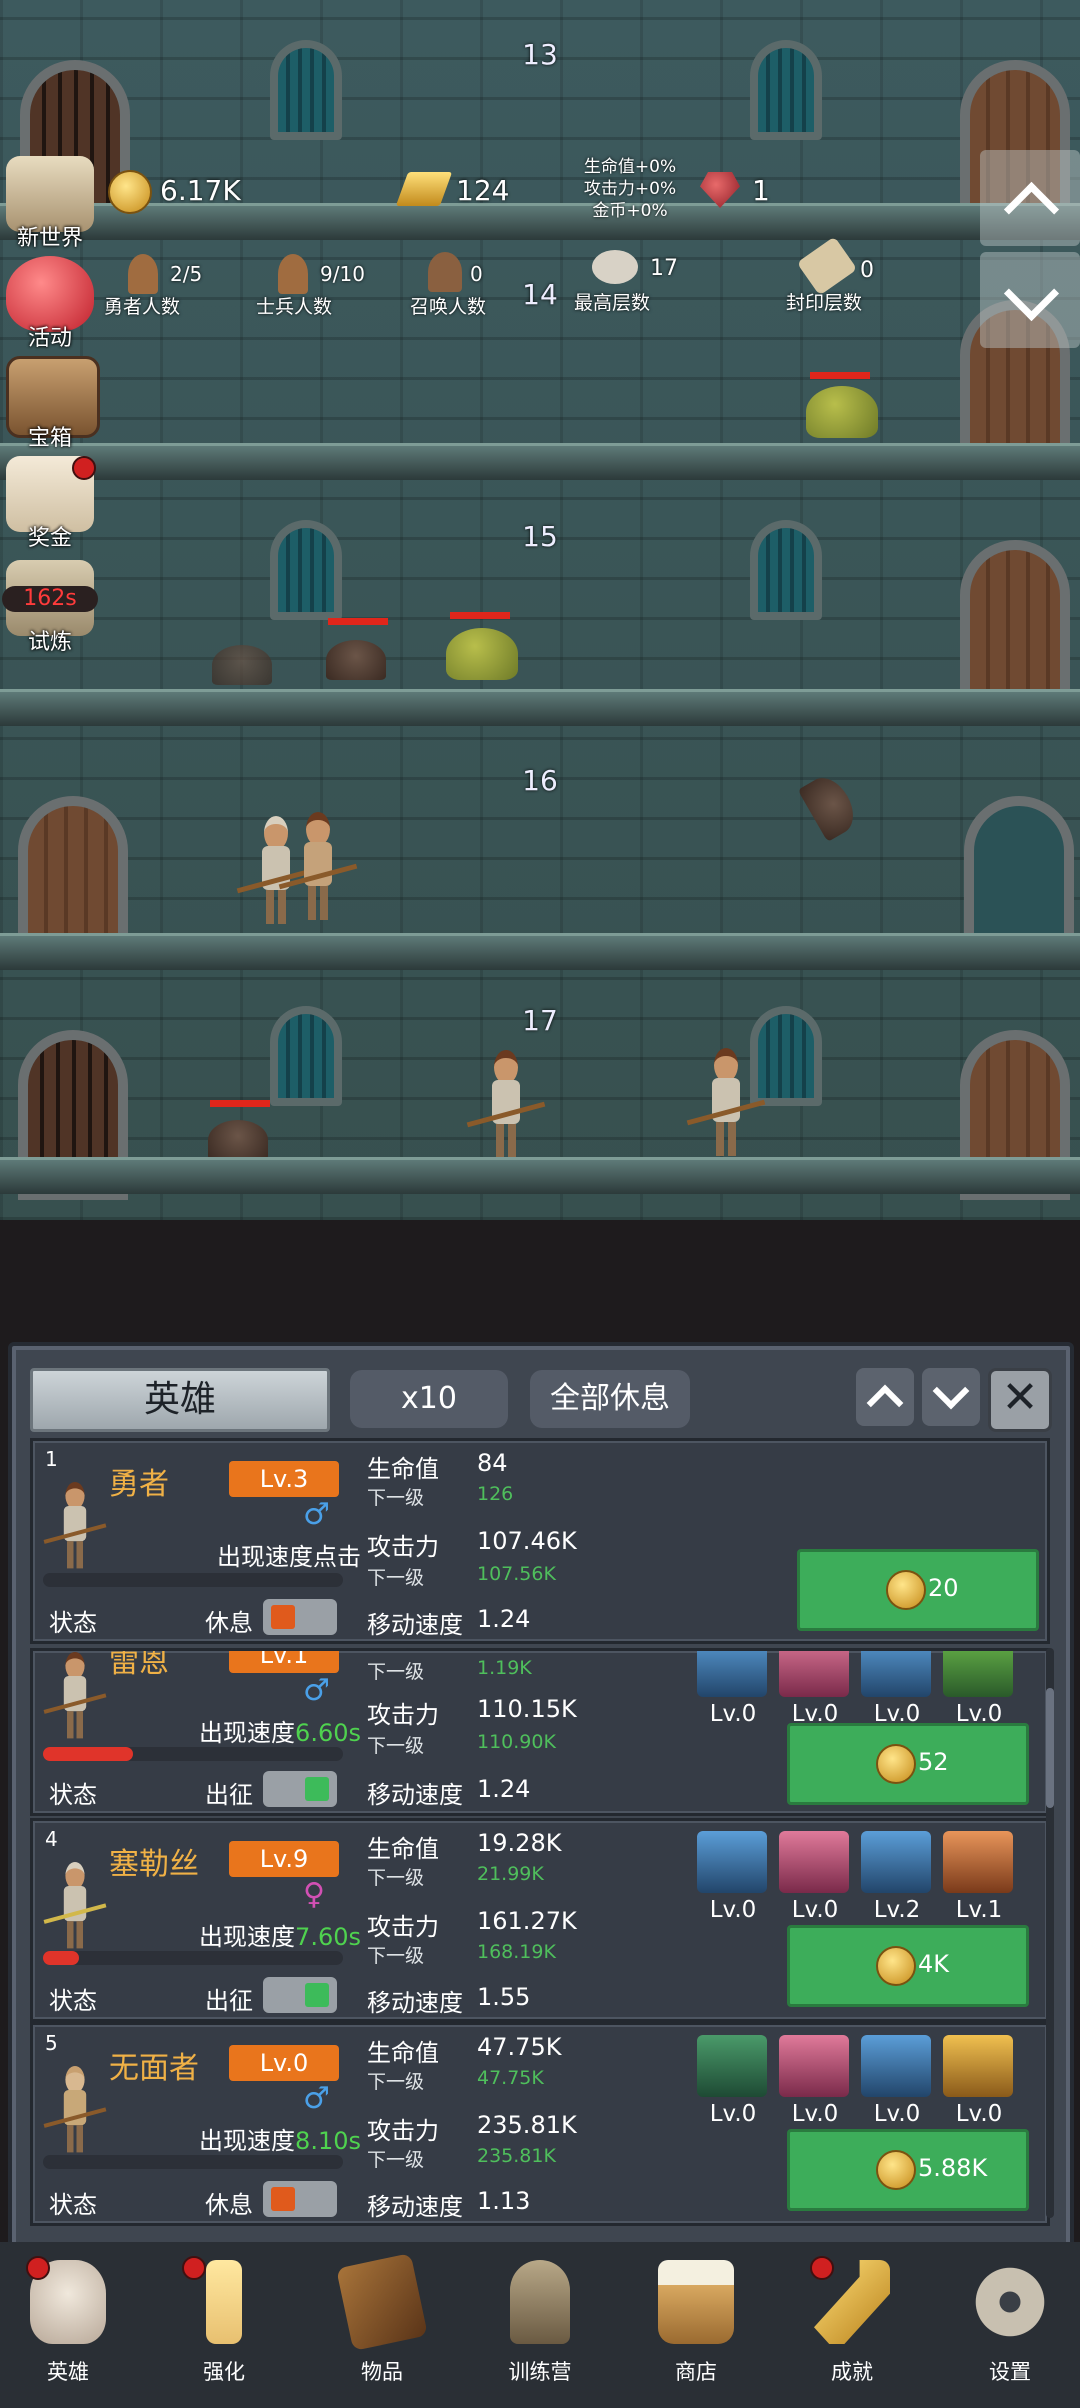 This screenshot has height=2408, width=1080. I want to click on male-icon: ♂, so click(316, 1514).